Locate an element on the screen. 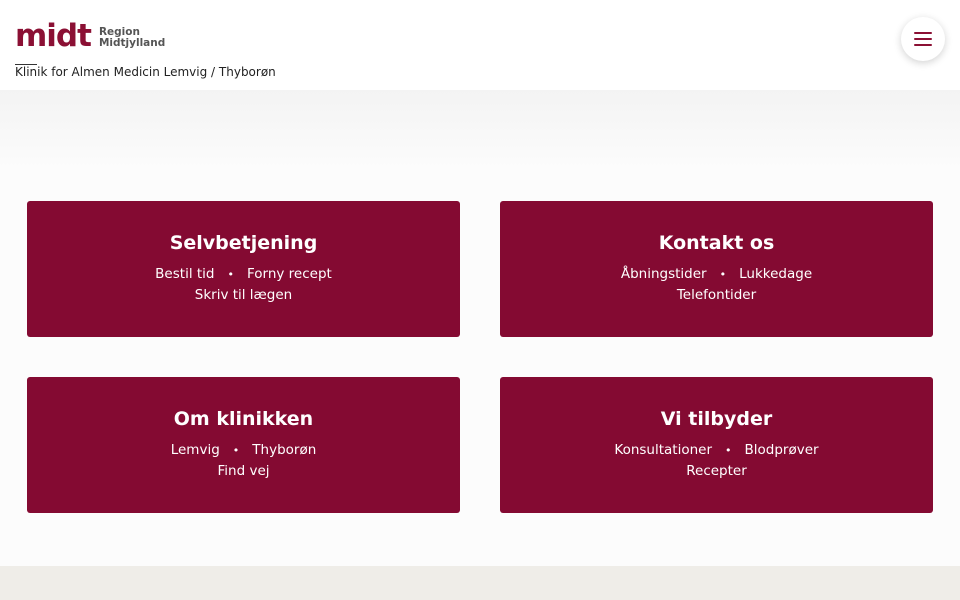 Image resolution: width=960 pixels, height=600 pixels. hamburger-menu-icon is located at coordinates (923, 39).